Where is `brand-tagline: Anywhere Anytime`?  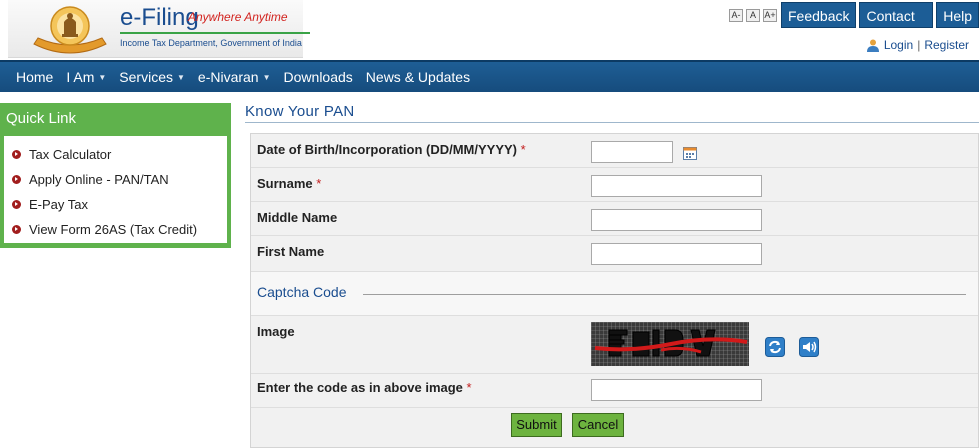
brand-tagline: Anywhere Anytime is located at coordinates (238, 17).